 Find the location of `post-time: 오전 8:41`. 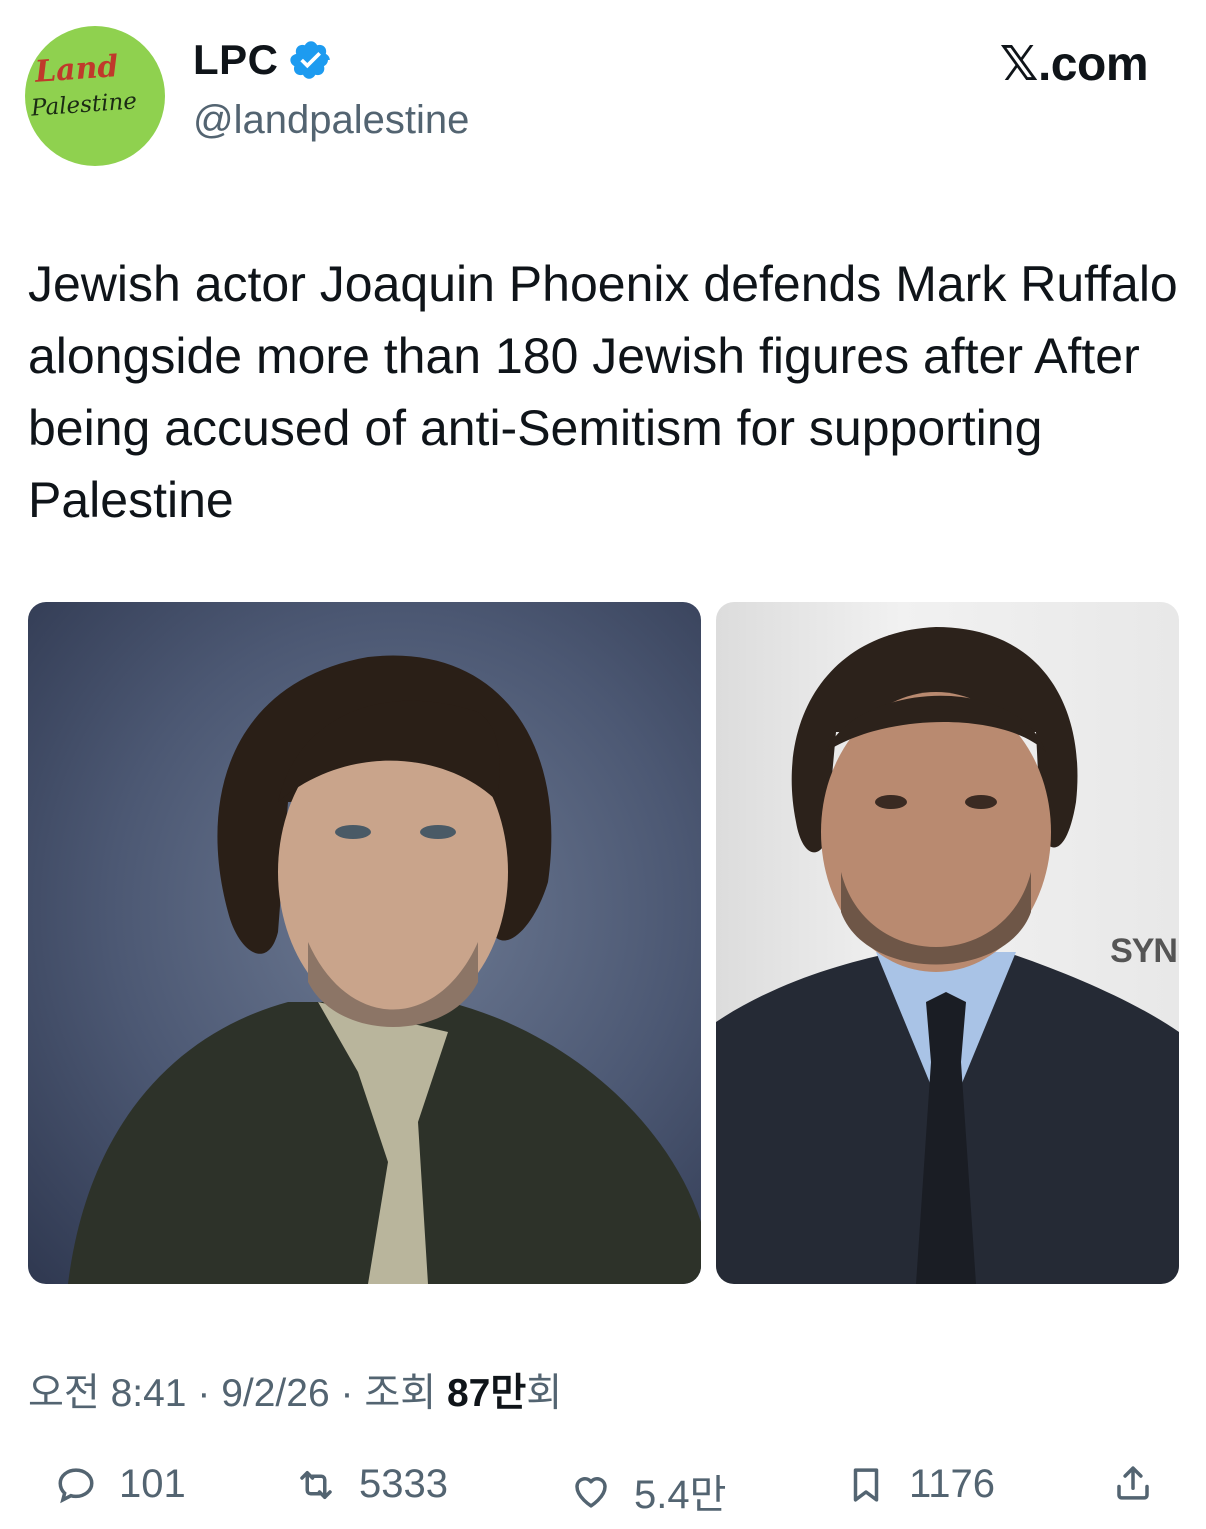

post-time: 오전 8:41 is located at coordinates (107, 1393).